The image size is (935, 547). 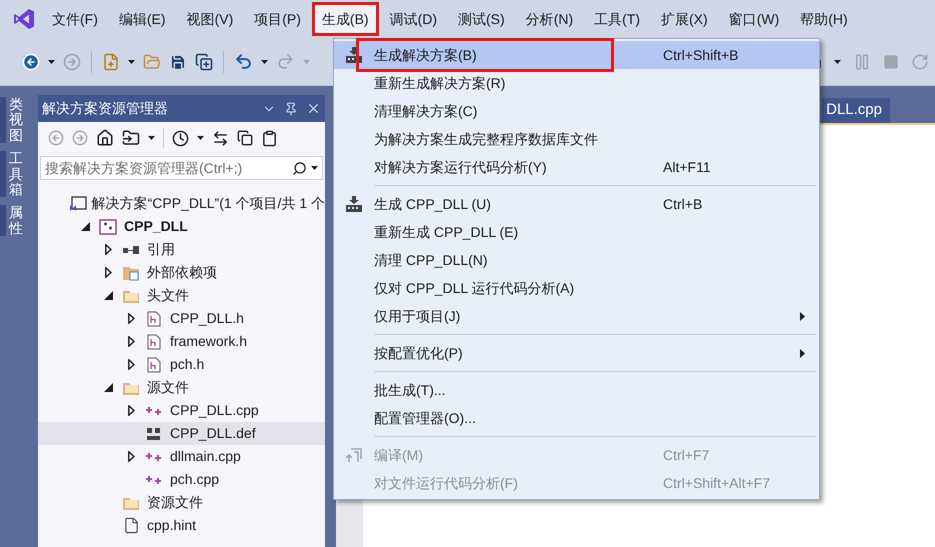 What do you see at coordinates (684, 19) in the screenshot?
I see `menu-bar-item: 扩展(X)` at bounding box center [684, 19].